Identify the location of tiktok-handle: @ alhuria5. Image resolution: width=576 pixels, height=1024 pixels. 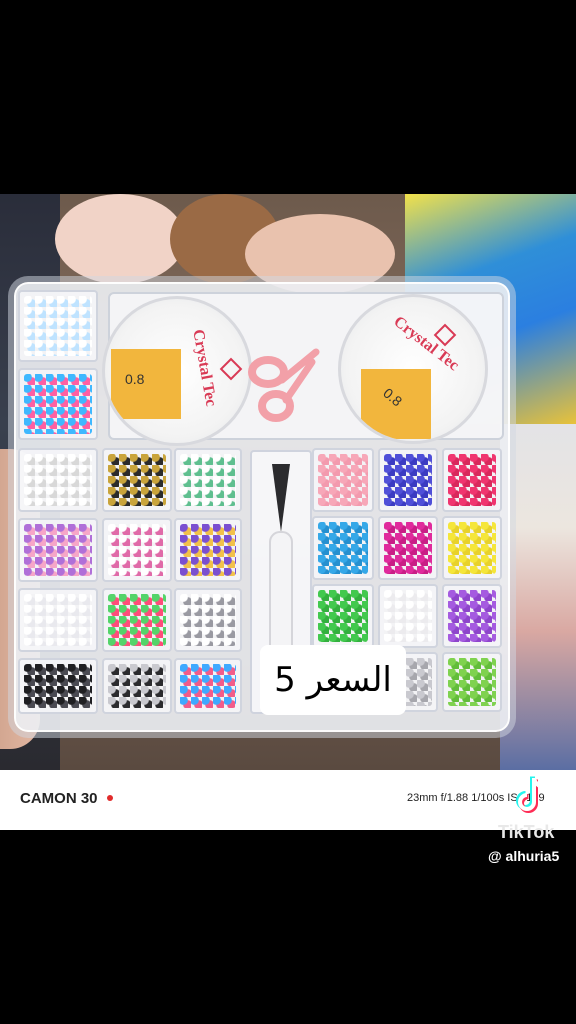
(524, 856).